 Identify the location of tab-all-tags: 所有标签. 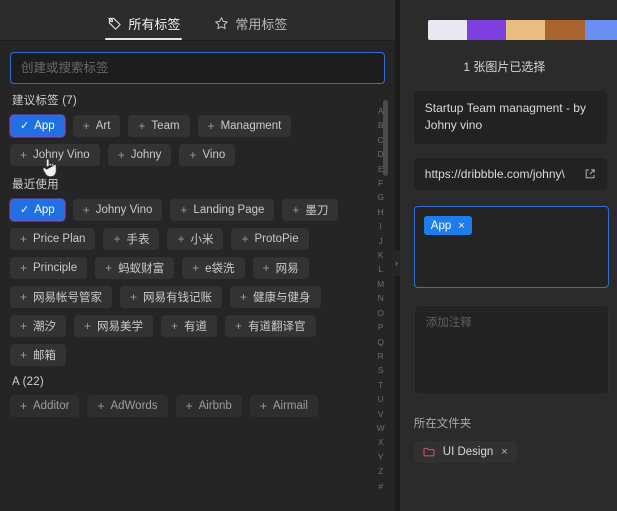
(144, 25).